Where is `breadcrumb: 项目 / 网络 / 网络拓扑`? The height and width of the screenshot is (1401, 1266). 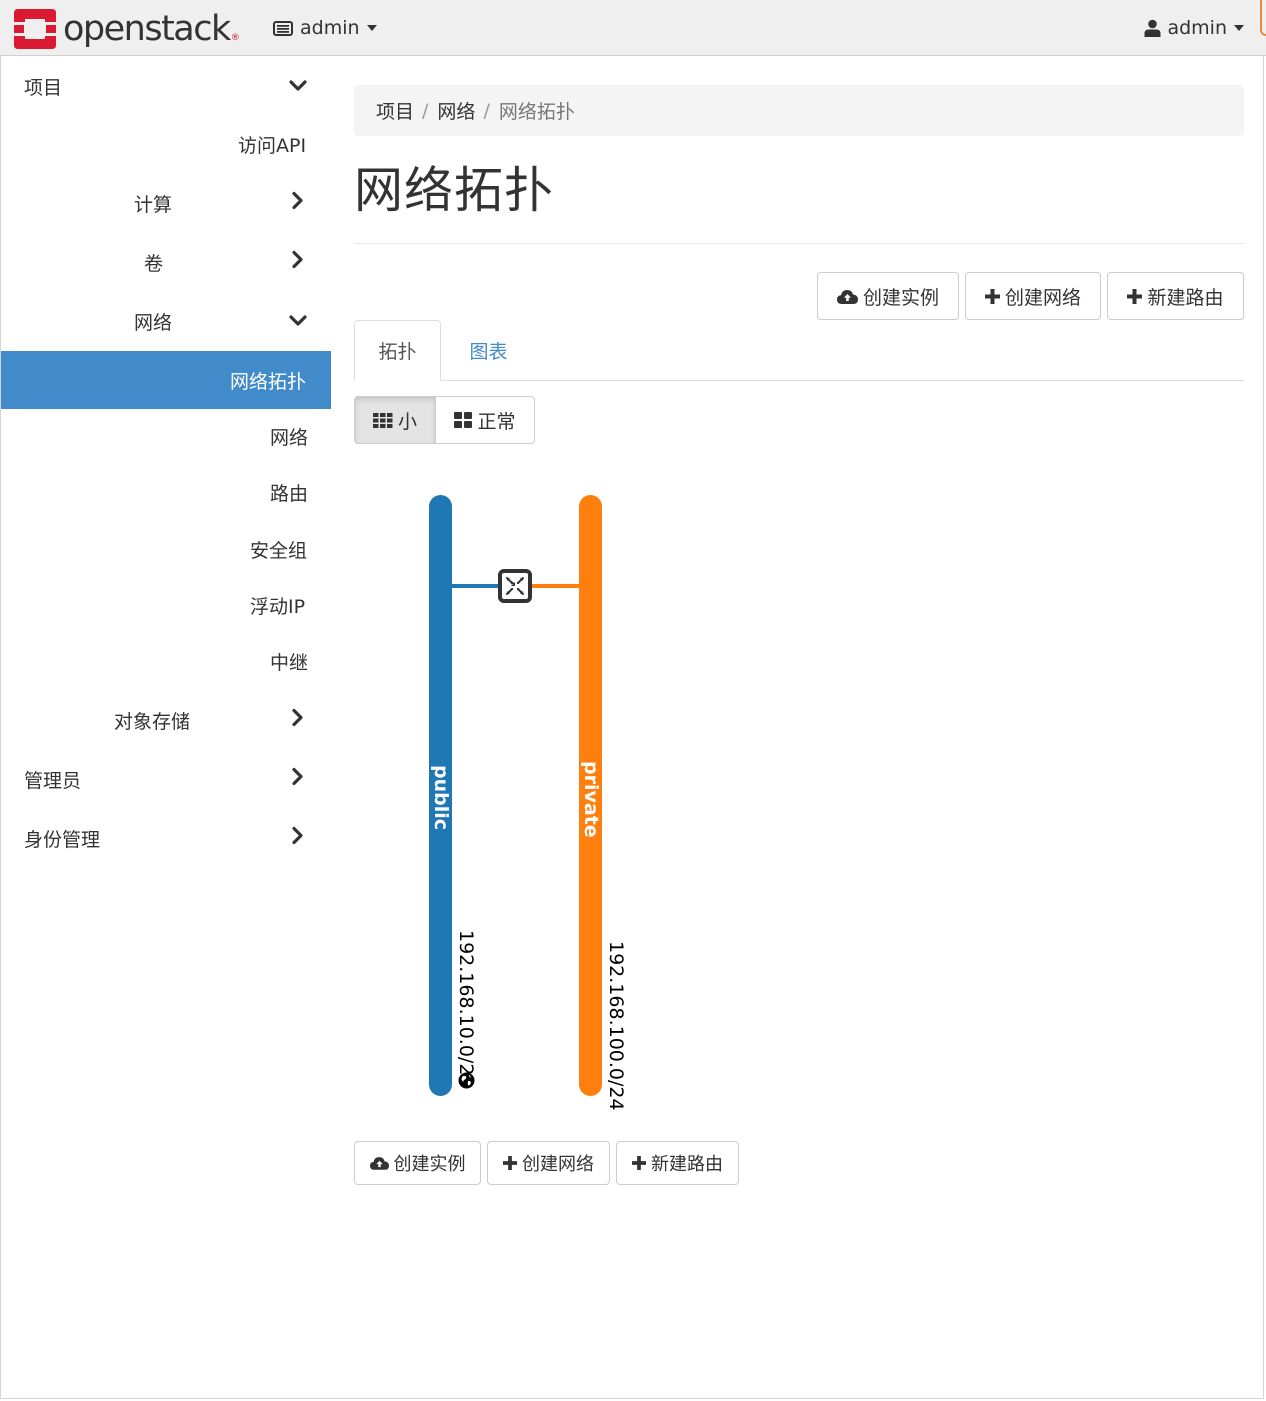
breadcrumb: 项目 / 网络 / 网络拓扑 is located at coordinates (799, 110).